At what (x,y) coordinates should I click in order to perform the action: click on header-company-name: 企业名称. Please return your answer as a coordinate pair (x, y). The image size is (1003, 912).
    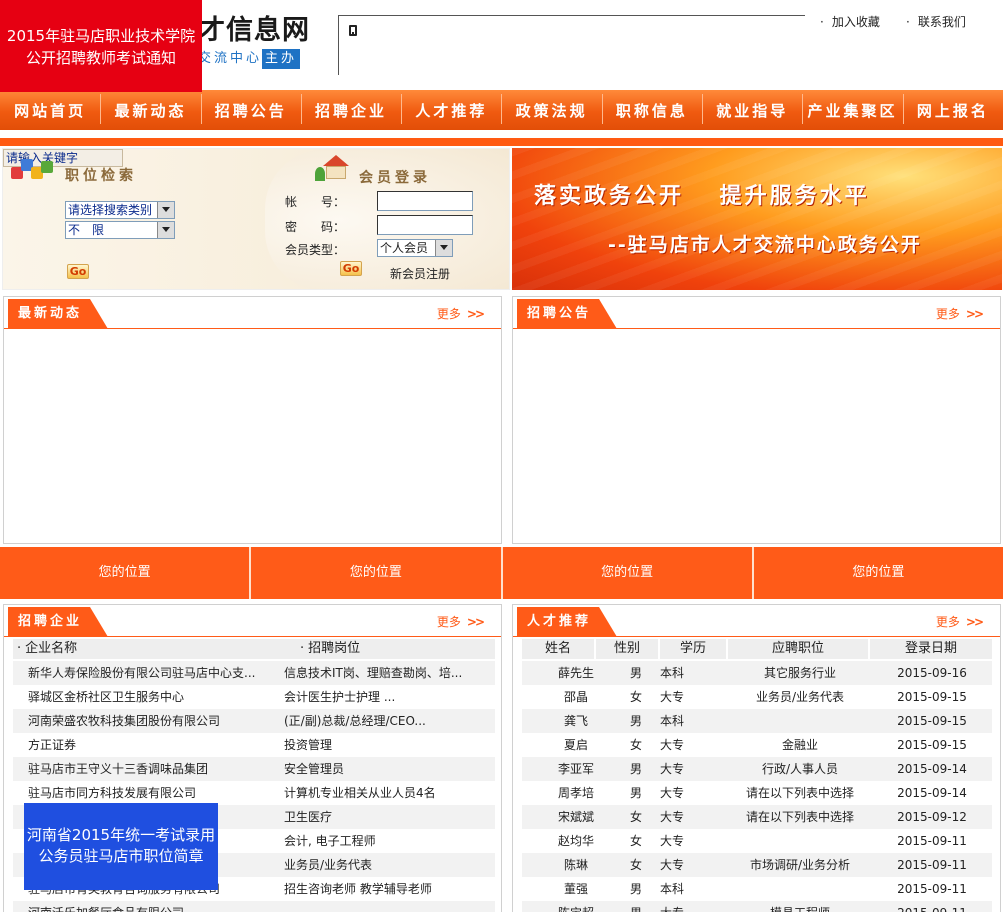
    Looking at the image, I should click on (47, 649).